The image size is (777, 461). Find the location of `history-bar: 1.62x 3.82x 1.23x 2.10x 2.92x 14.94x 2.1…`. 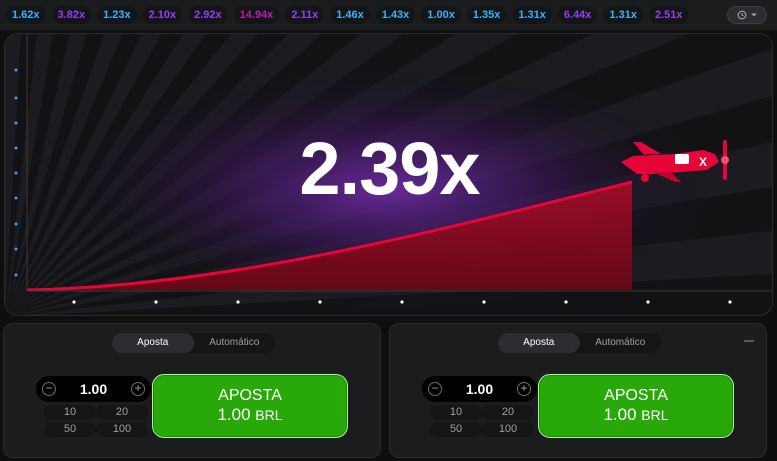

history-bar: 1.62x 3.82x 1.23x 2.10x 2.92x 14.94x 2.1… is located at coordinates (388, 15).